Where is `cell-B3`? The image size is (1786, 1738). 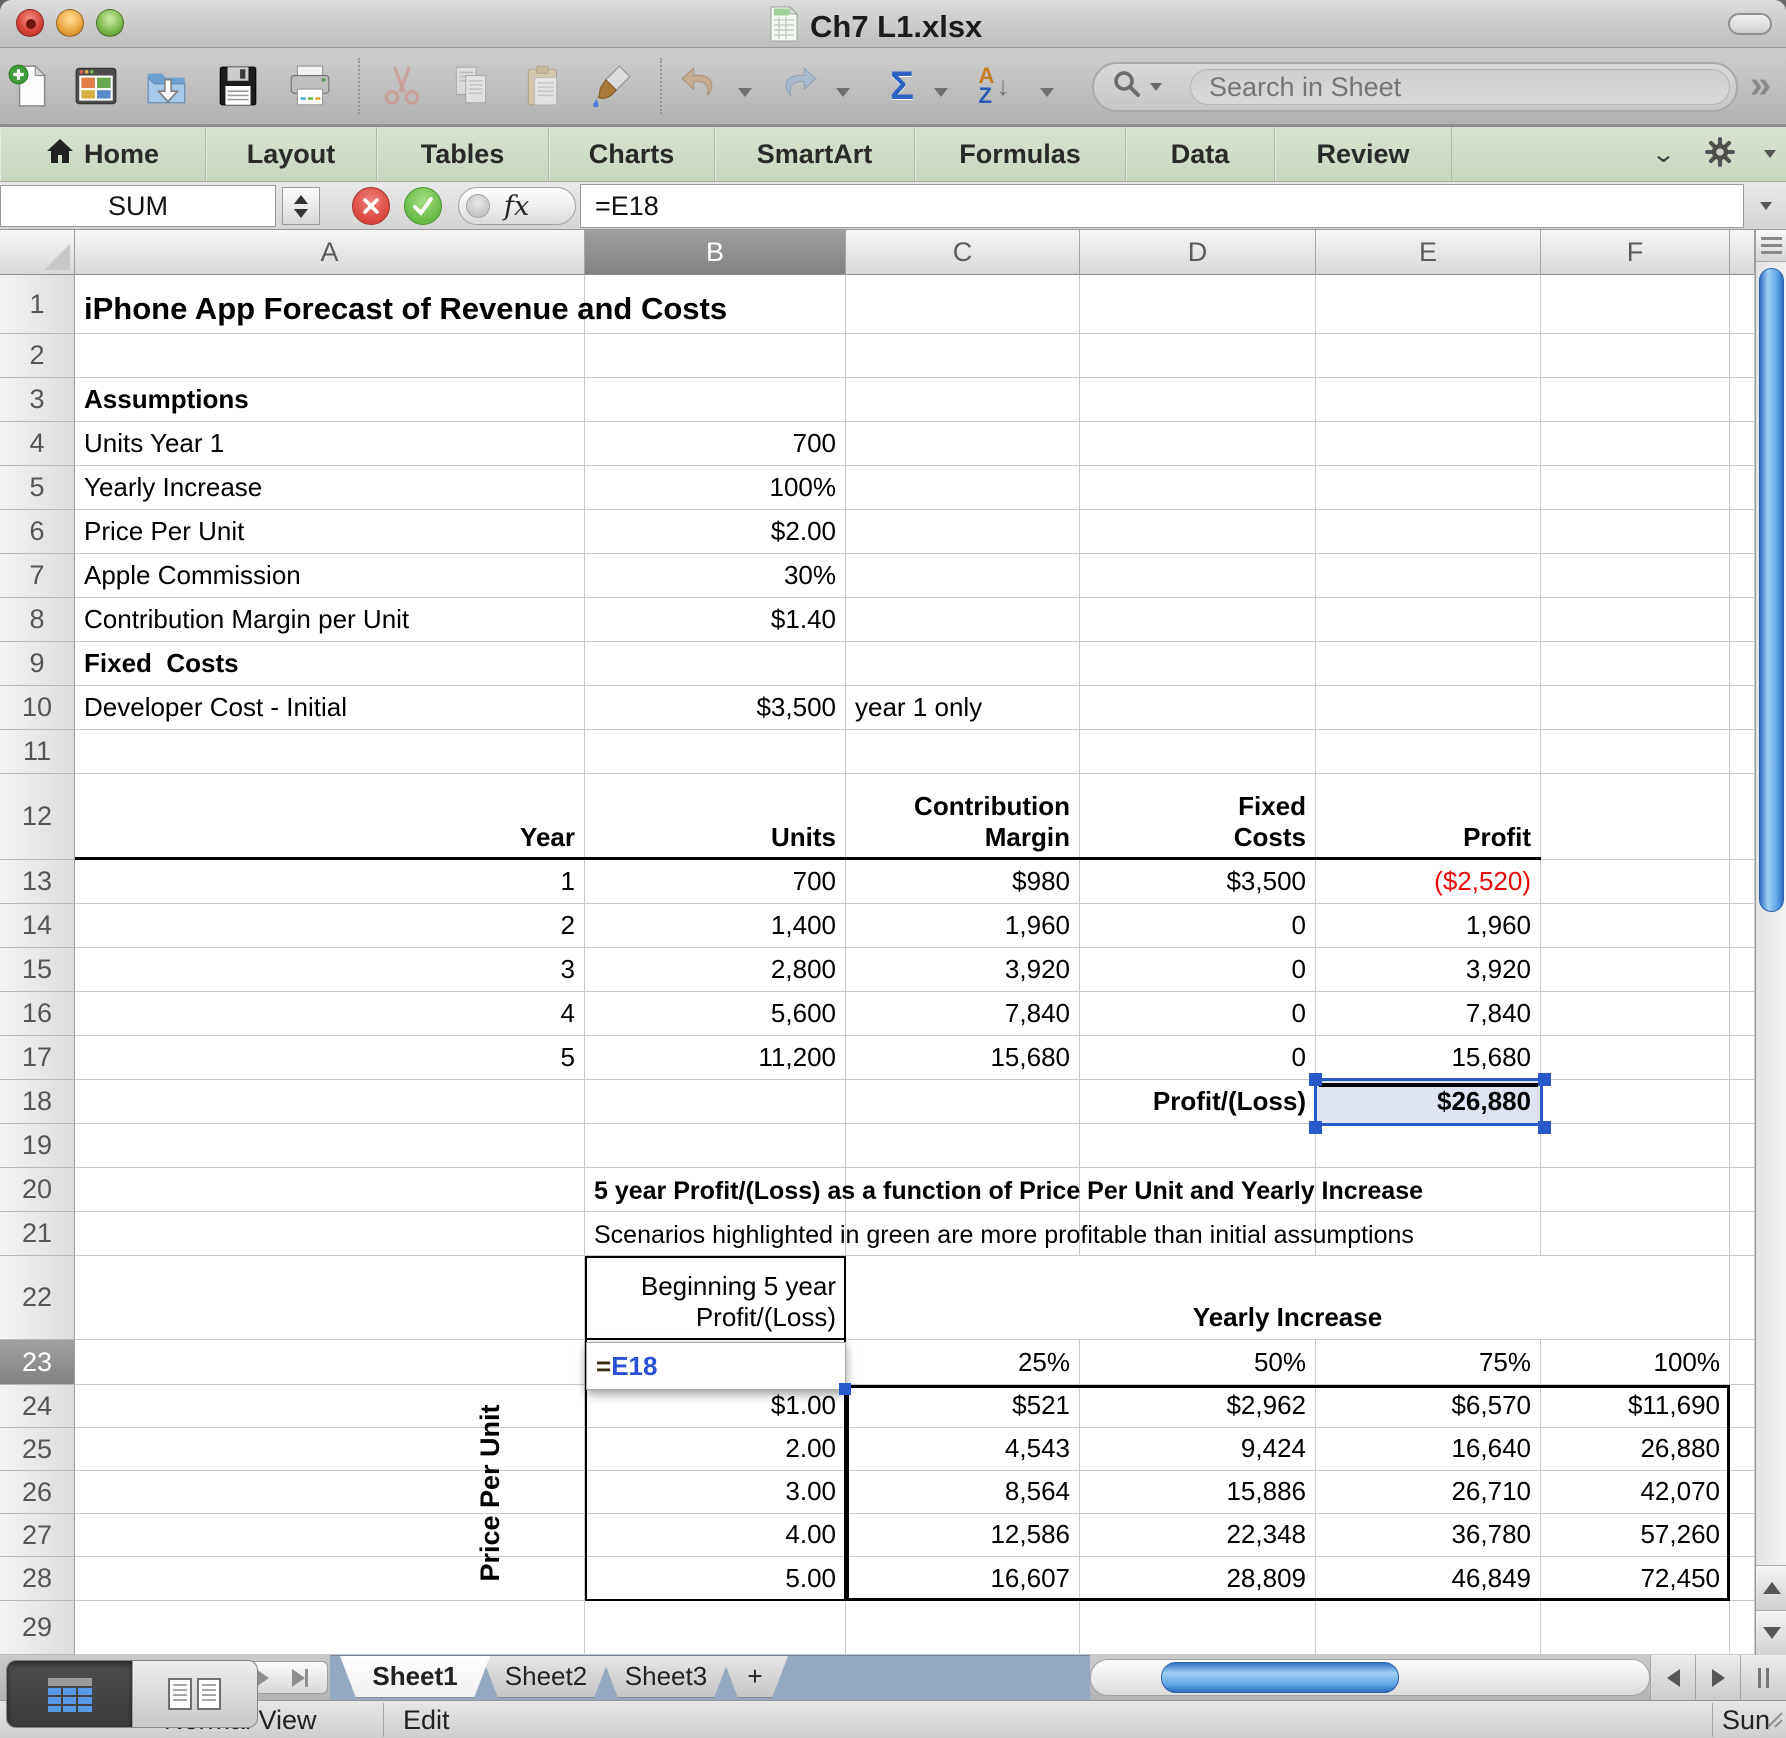 cell-B3 is located at coordinates (715, 400).